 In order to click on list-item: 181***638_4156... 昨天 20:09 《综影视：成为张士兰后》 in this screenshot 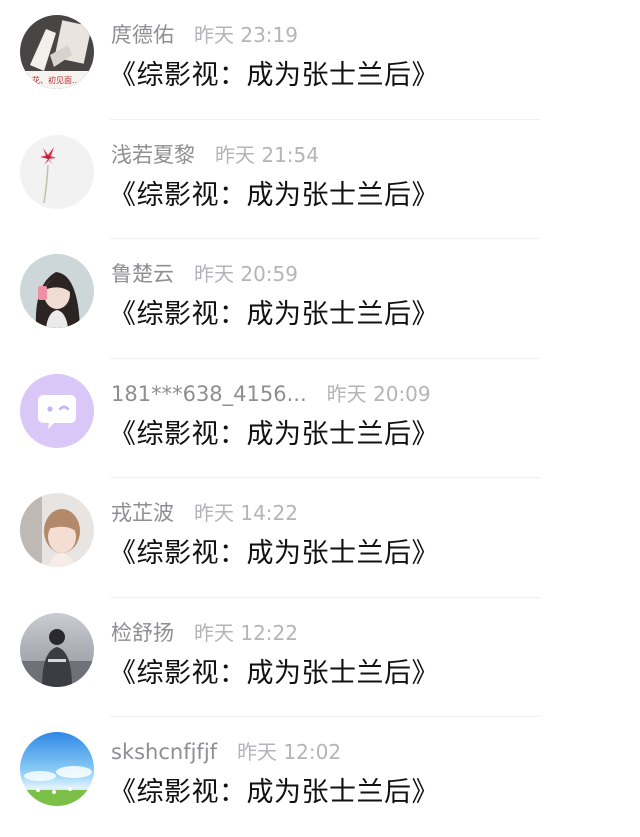, I will do `click(320, 419)`.